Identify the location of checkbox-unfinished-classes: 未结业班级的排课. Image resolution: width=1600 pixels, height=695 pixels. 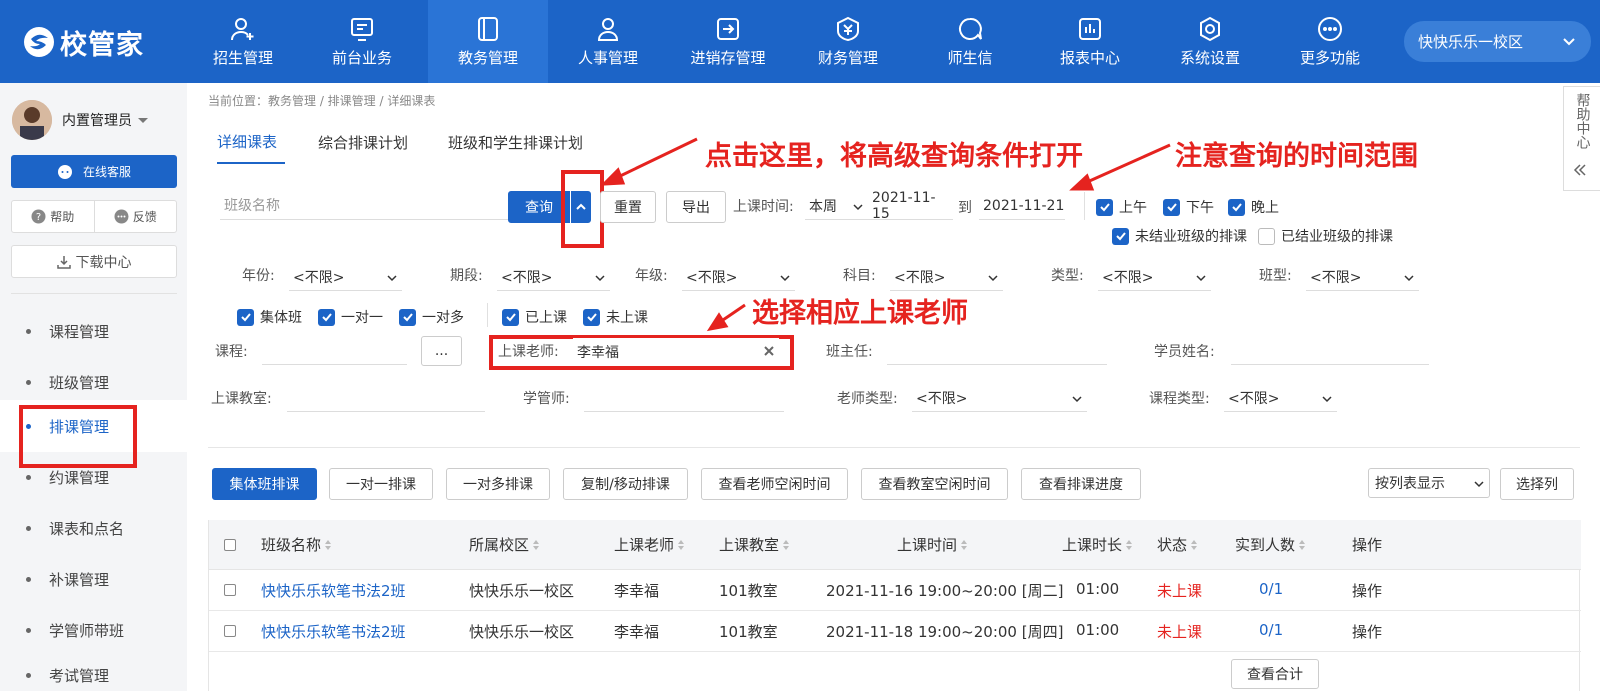
(1179, 236).